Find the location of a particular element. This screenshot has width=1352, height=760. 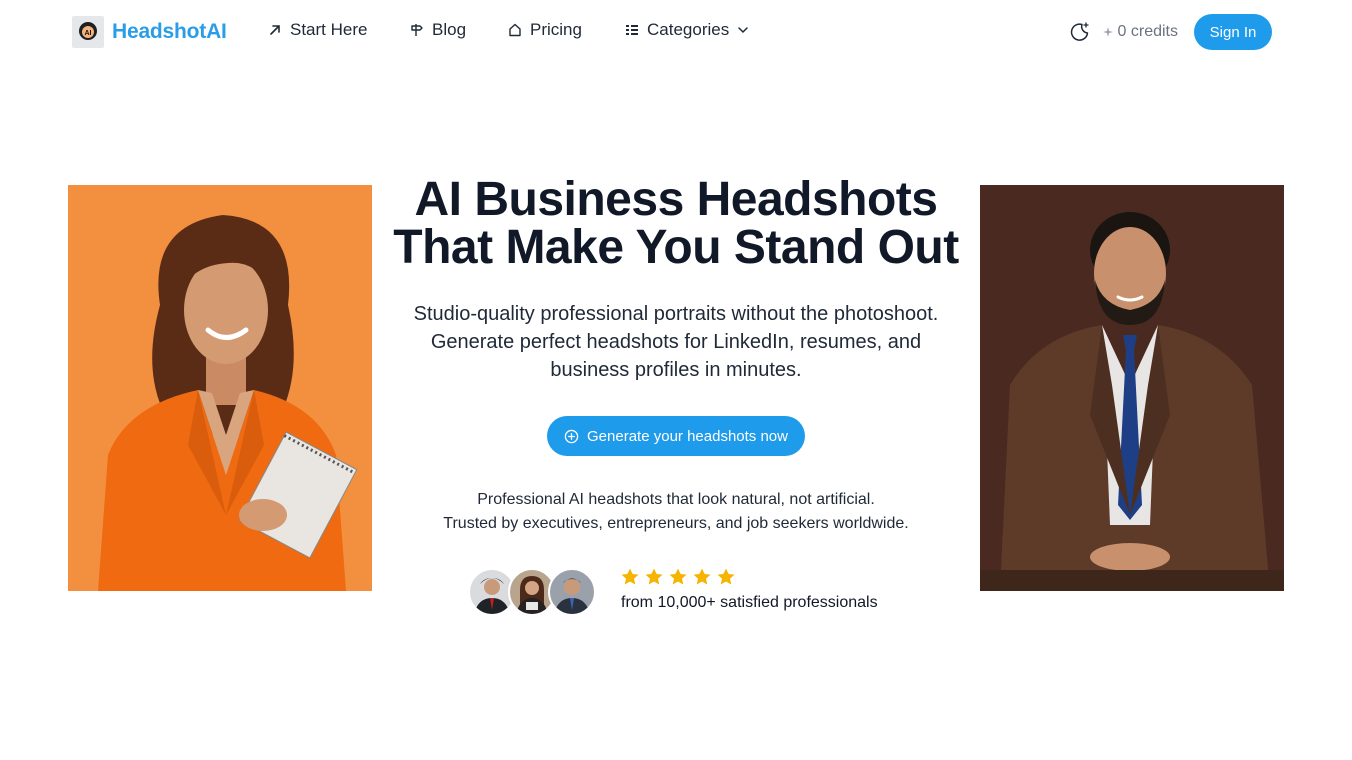

woman-portrait-illustration is located at coordinates (220, 388).